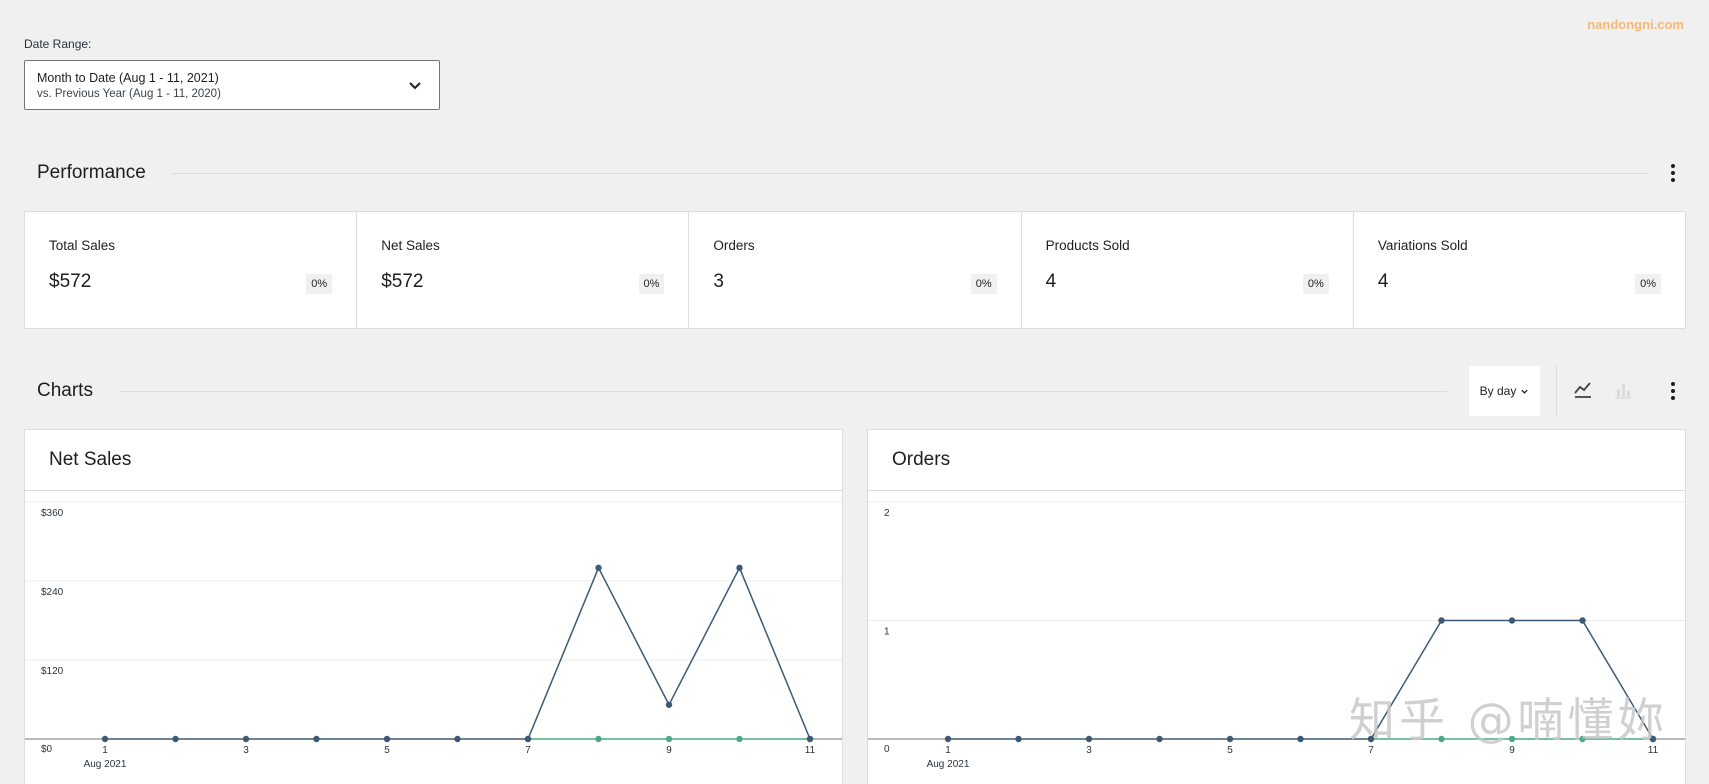  Describe the element at coordinates (1556, 391) in the screenshot. I see `controls-divider` at that location.